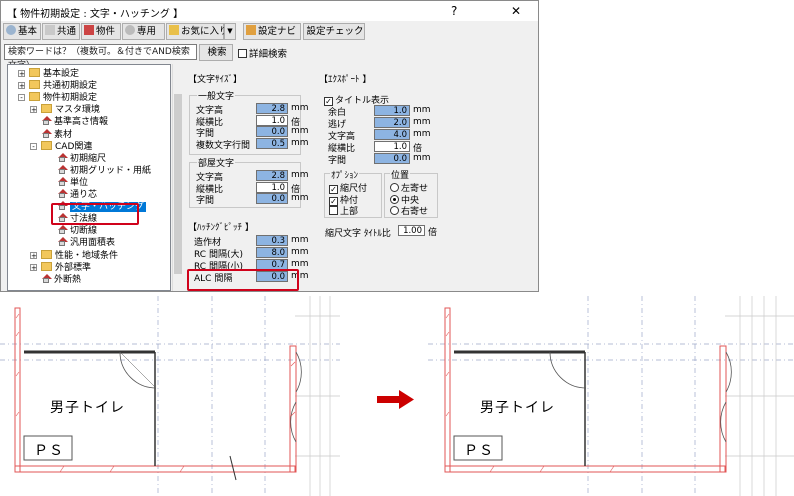  I want to click on row-label: 字間, so click(205, 201).